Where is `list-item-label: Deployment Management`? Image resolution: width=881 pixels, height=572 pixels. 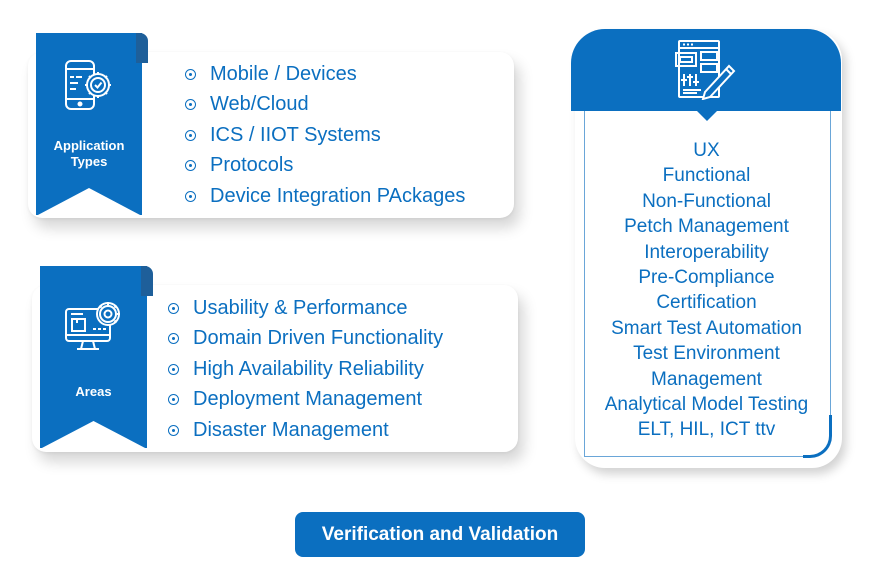
list-item-label: Deployment Management is located at coordinates (308, 399).